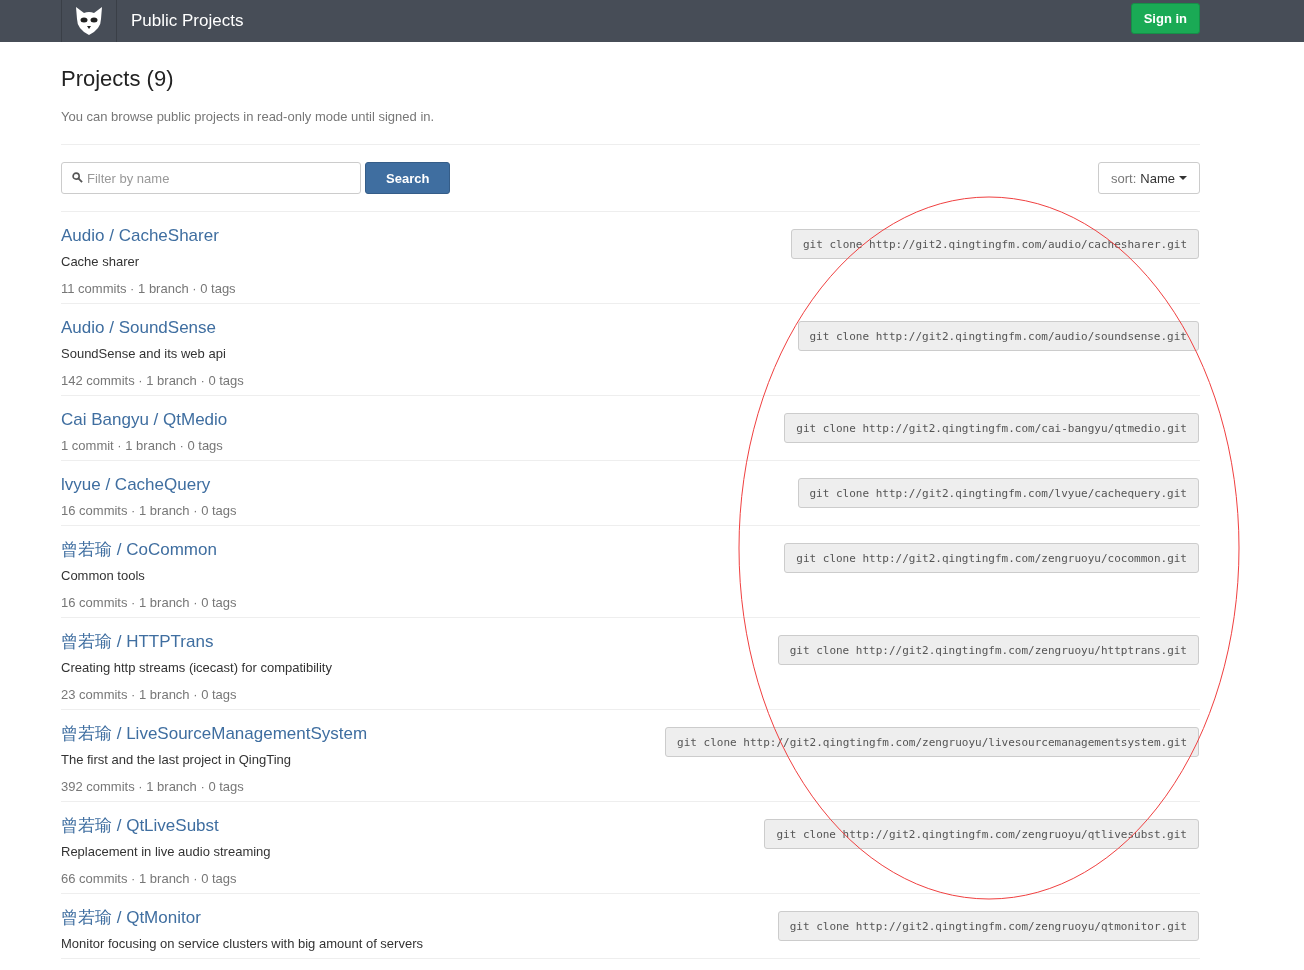 Image resolution: width=1304 pixels, height=970 pixels. Describe the element at coordinates (142, 446) in the screenshot. I see `project-stats: 1 commit · 1 branch · 0 tags` at that location.